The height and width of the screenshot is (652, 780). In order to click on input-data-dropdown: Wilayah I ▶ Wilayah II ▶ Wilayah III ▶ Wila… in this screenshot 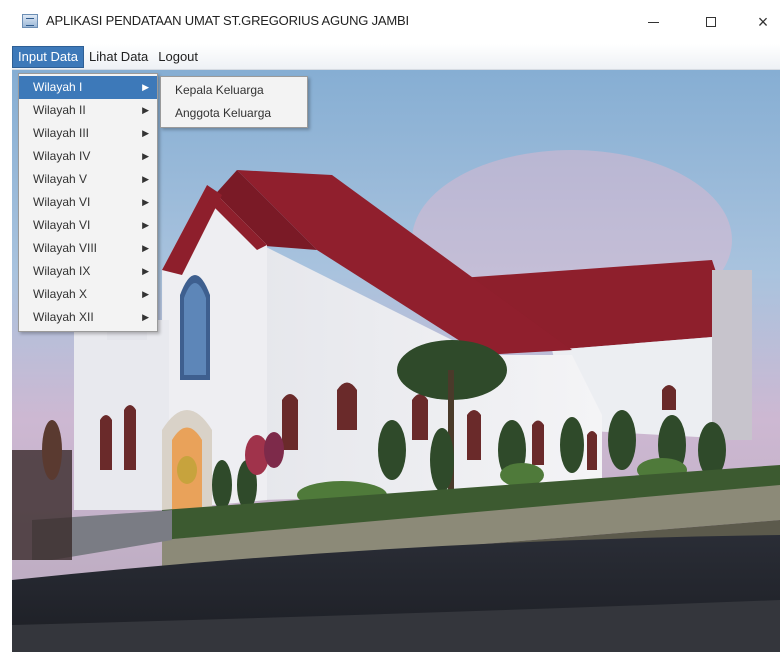, I will do `click(88, 202)`.